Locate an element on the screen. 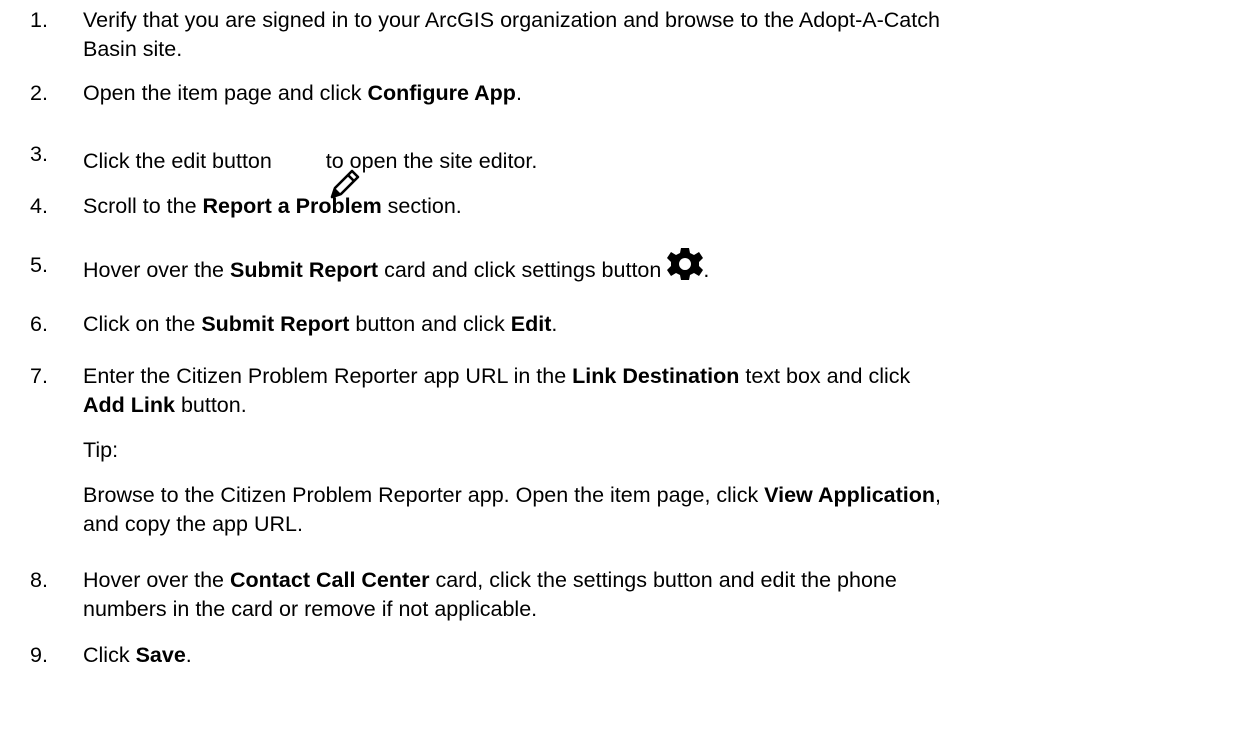 The width and height of the screenshot is (1260, 735). step-number: 8. is located at coordinates (39, 580).